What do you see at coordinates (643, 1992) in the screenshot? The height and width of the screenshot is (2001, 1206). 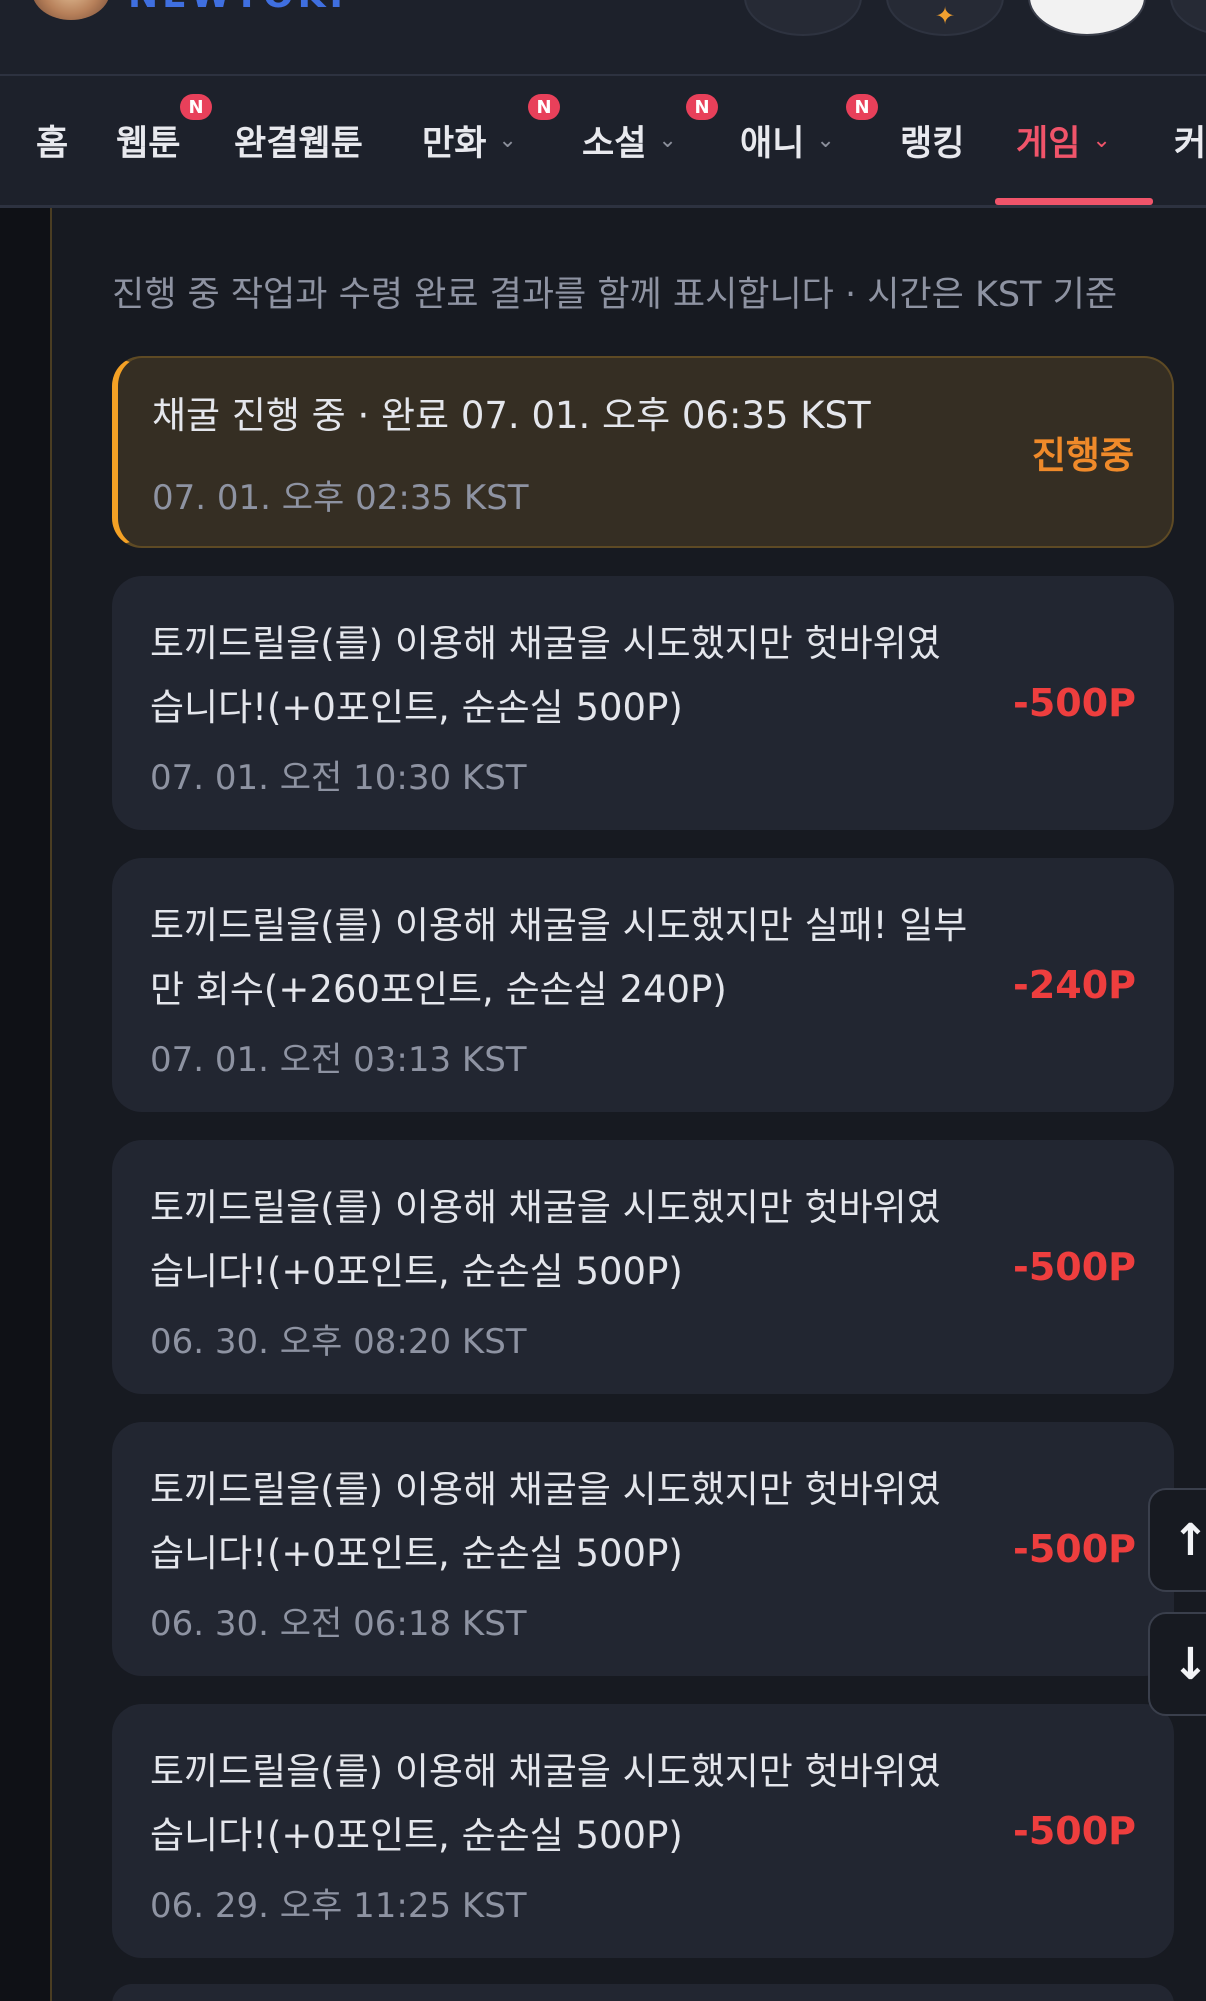 I see `history-entry` at bounding box center [643, 1992].